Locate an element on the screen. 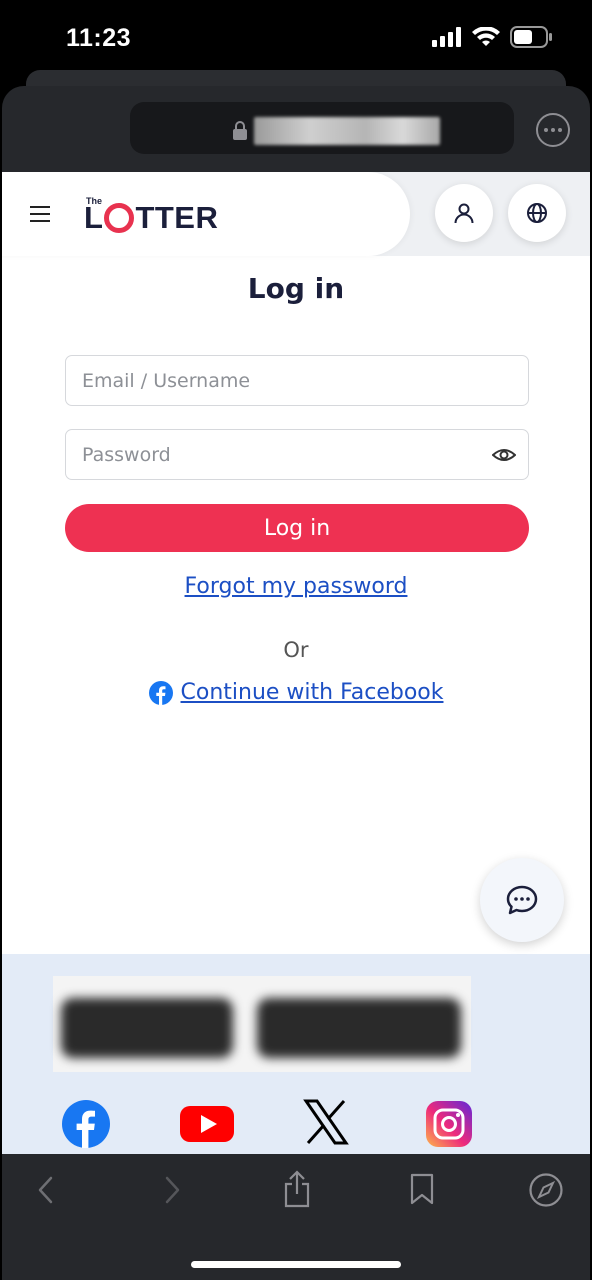 The image size is (592, 1280). forgot-password-link: Forgot my password is located at coordinates (296, 586).